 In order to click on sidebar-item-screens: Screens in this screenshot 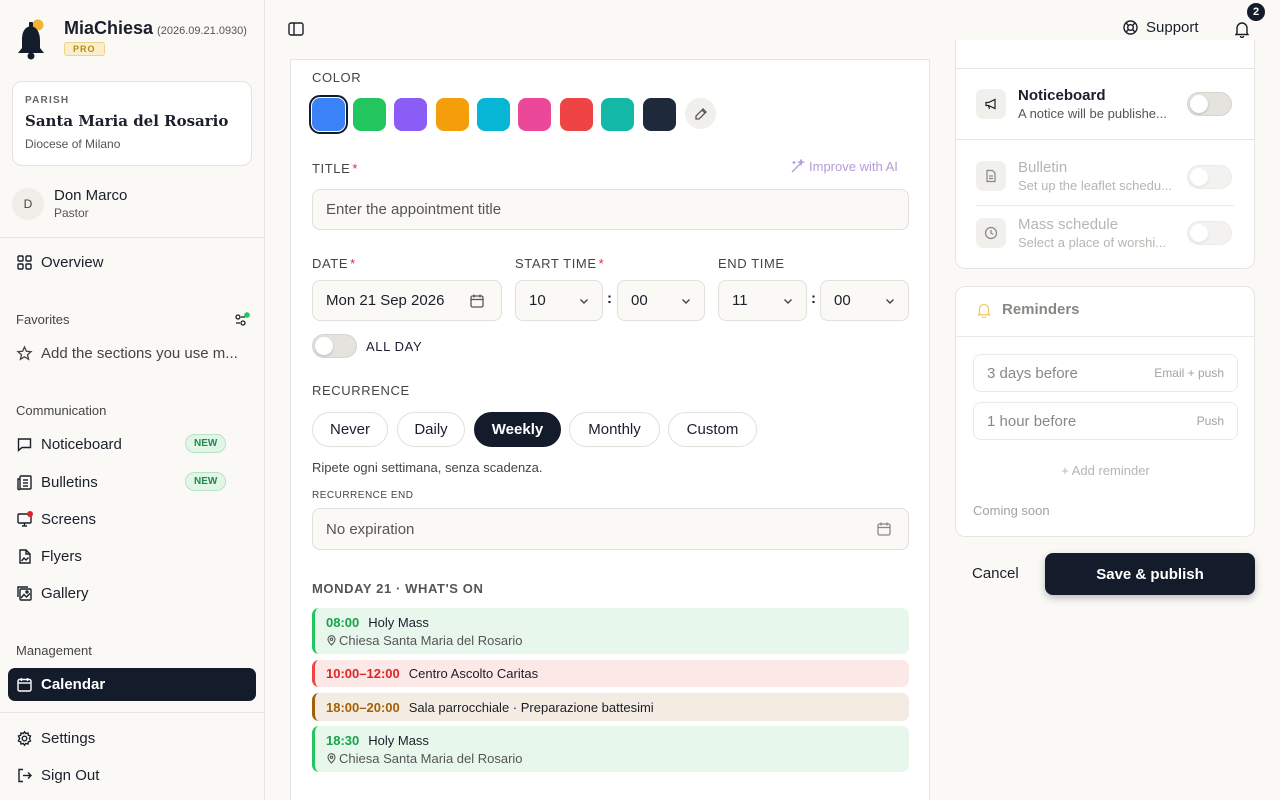, I will do `click(56, 519)`.